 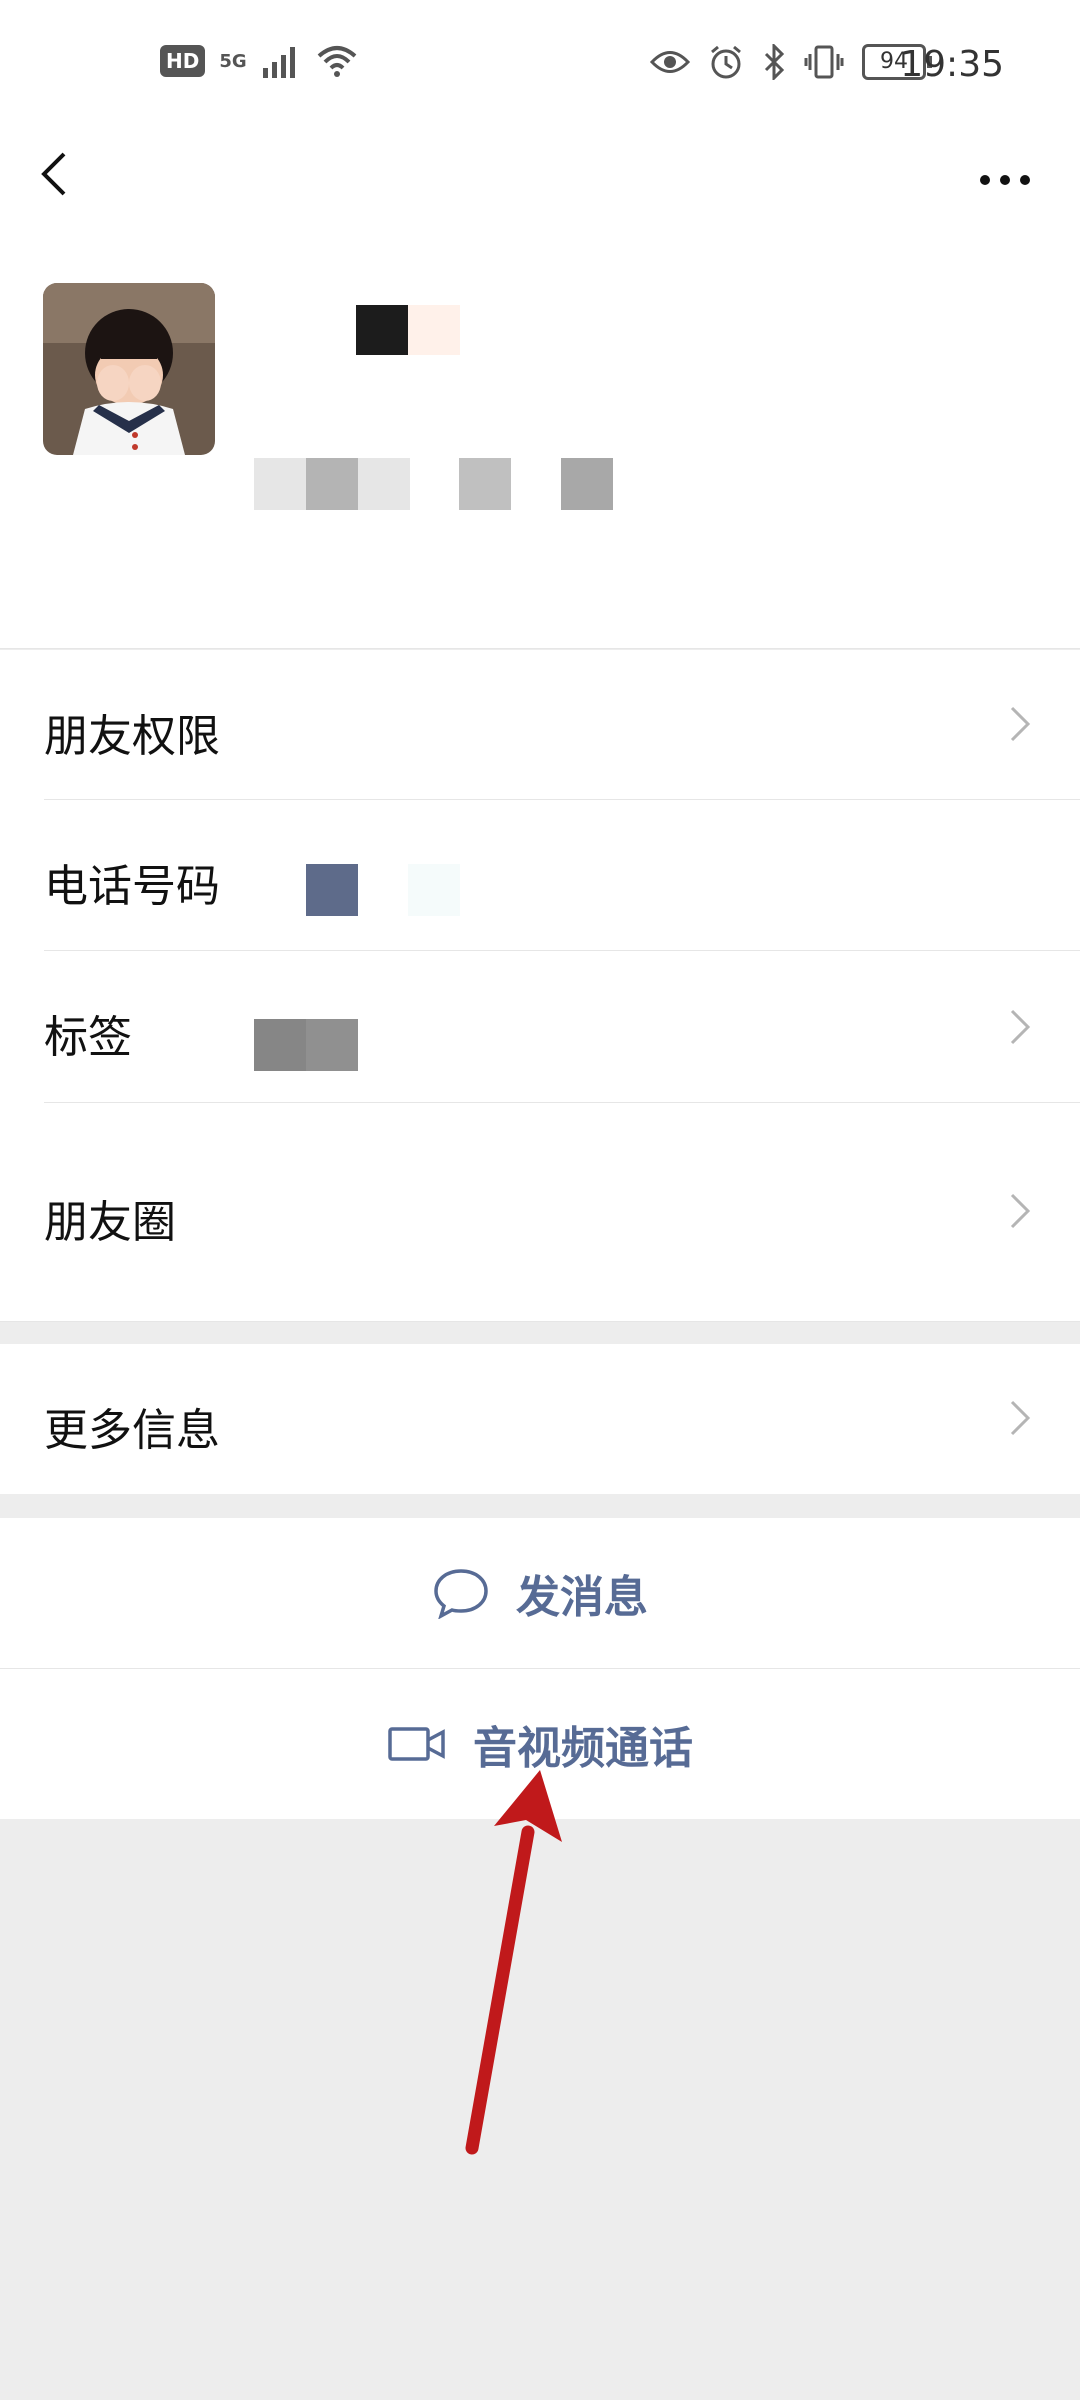 I want to click on signal-icon, so click(x=278, y=62).